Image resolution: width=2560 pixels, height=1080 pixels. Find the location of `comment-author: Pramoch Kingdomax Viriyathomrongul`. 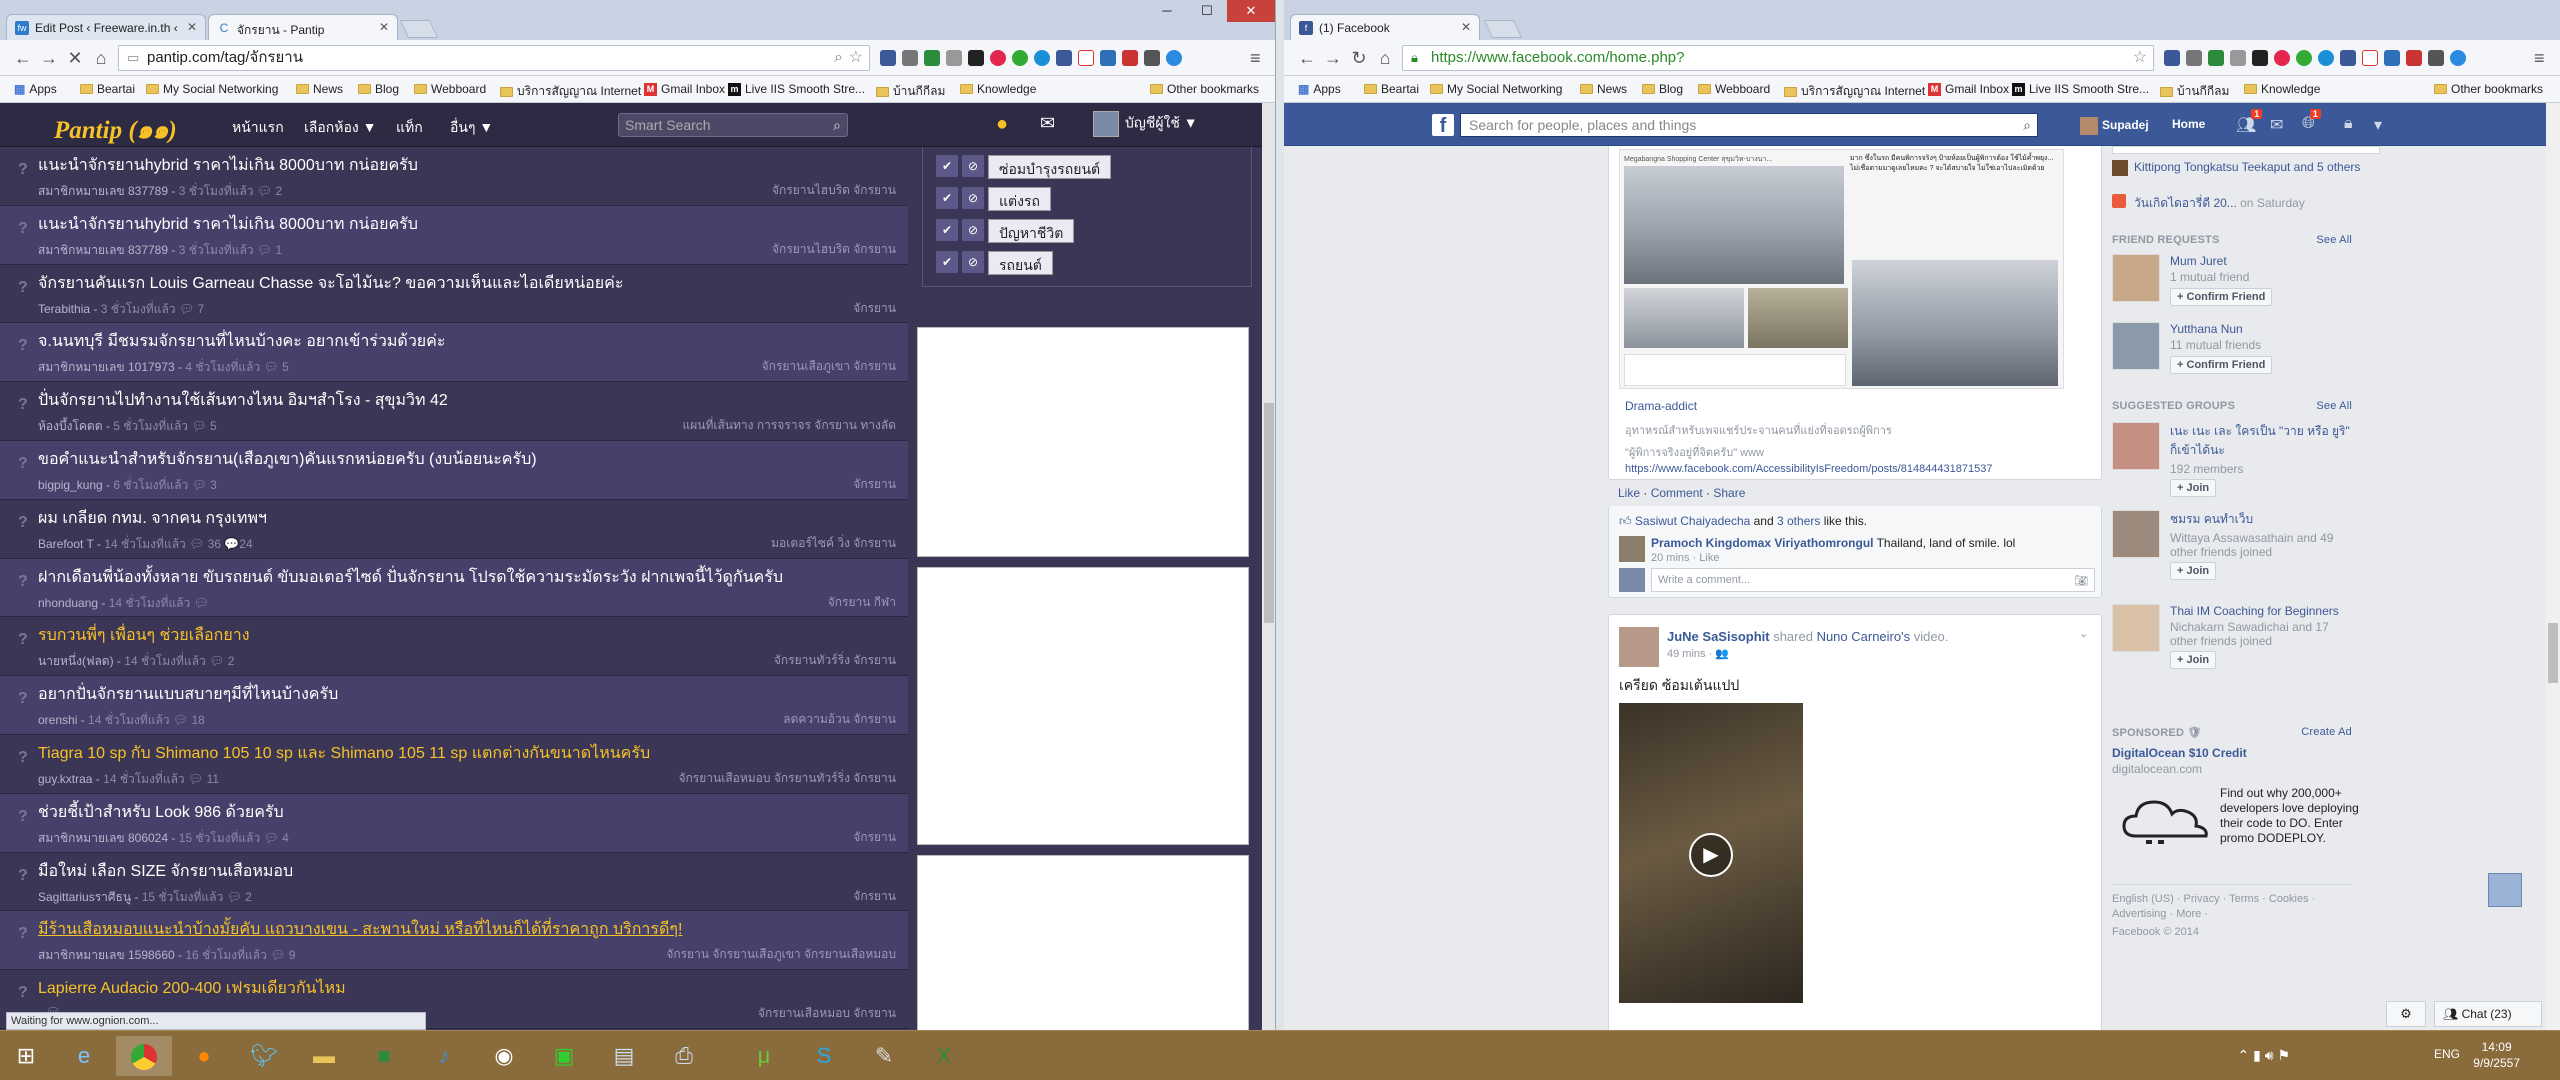

comment-author: Pramoch Kingdomax Viriyathomrongul is located at coordinates (1762, 543).